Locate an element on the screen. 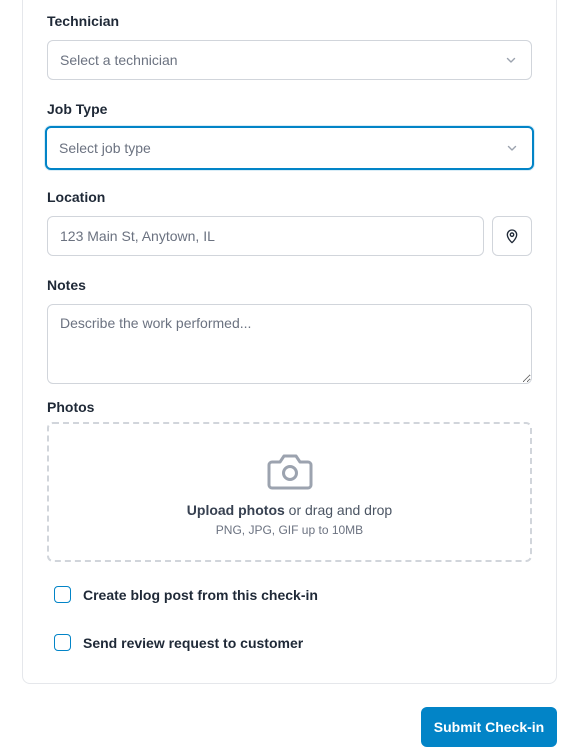 This screenshot has height=747, width=582. blog-post-option: Create blog post from this check-in is located at coordinates (186, 594).